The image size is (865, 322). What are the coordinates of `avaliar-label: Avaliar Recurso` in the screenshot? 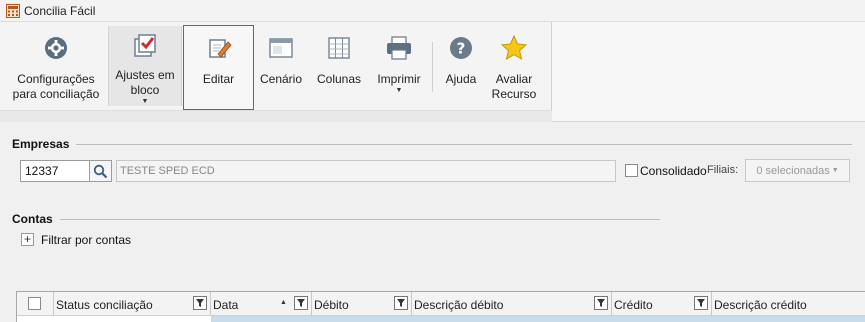 It's located at (514, 86).